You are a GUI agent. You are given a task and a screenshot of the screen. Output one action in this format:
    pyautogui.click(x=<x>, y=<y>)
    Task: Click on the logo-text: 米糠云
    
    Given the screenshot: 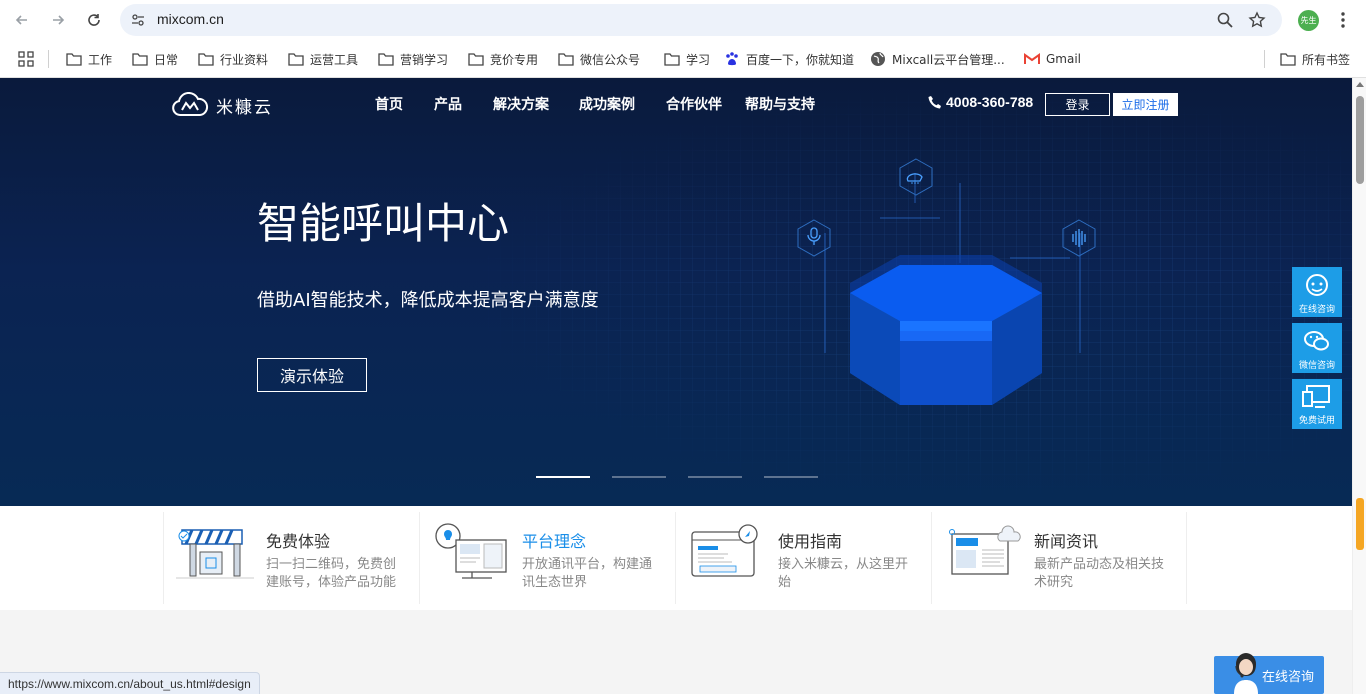 What is the action you would take?
    pyautogui.click(x=244, y=107)
    